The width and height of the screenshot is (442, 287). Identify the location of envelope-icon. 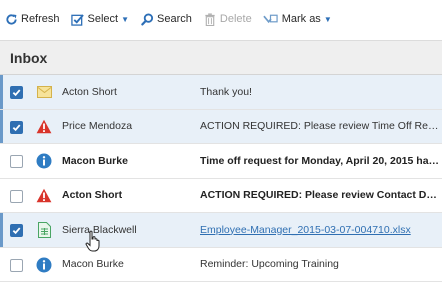
(44, 92).